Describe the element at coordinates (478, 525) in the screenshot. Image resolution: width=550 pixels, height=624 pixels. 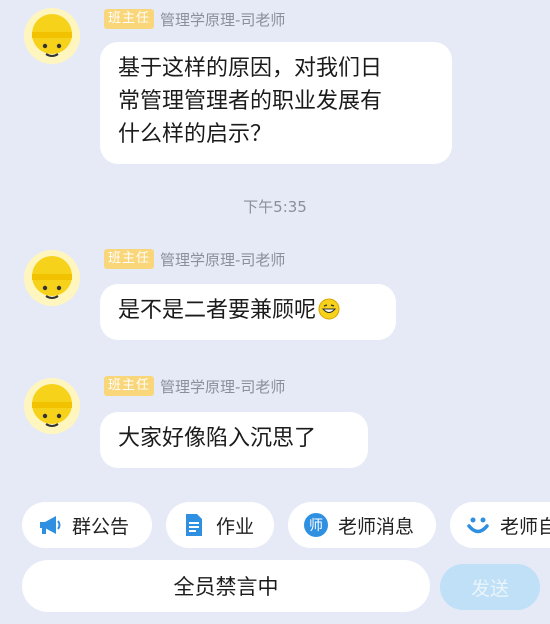
I see `smile-icon` at that location.